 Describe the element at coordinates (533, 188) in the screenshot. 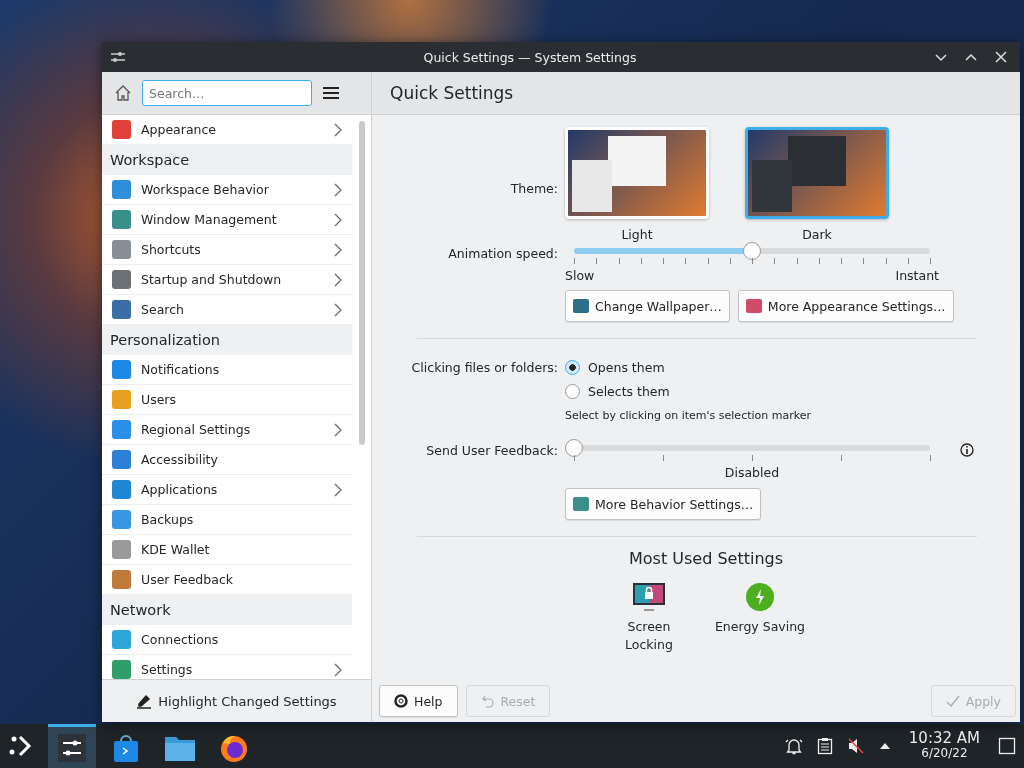

I see `field-label: Theme:` at that location.